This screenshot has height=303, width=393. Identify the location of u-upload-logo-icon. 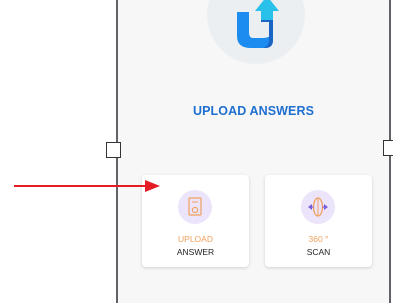
(258, 24).